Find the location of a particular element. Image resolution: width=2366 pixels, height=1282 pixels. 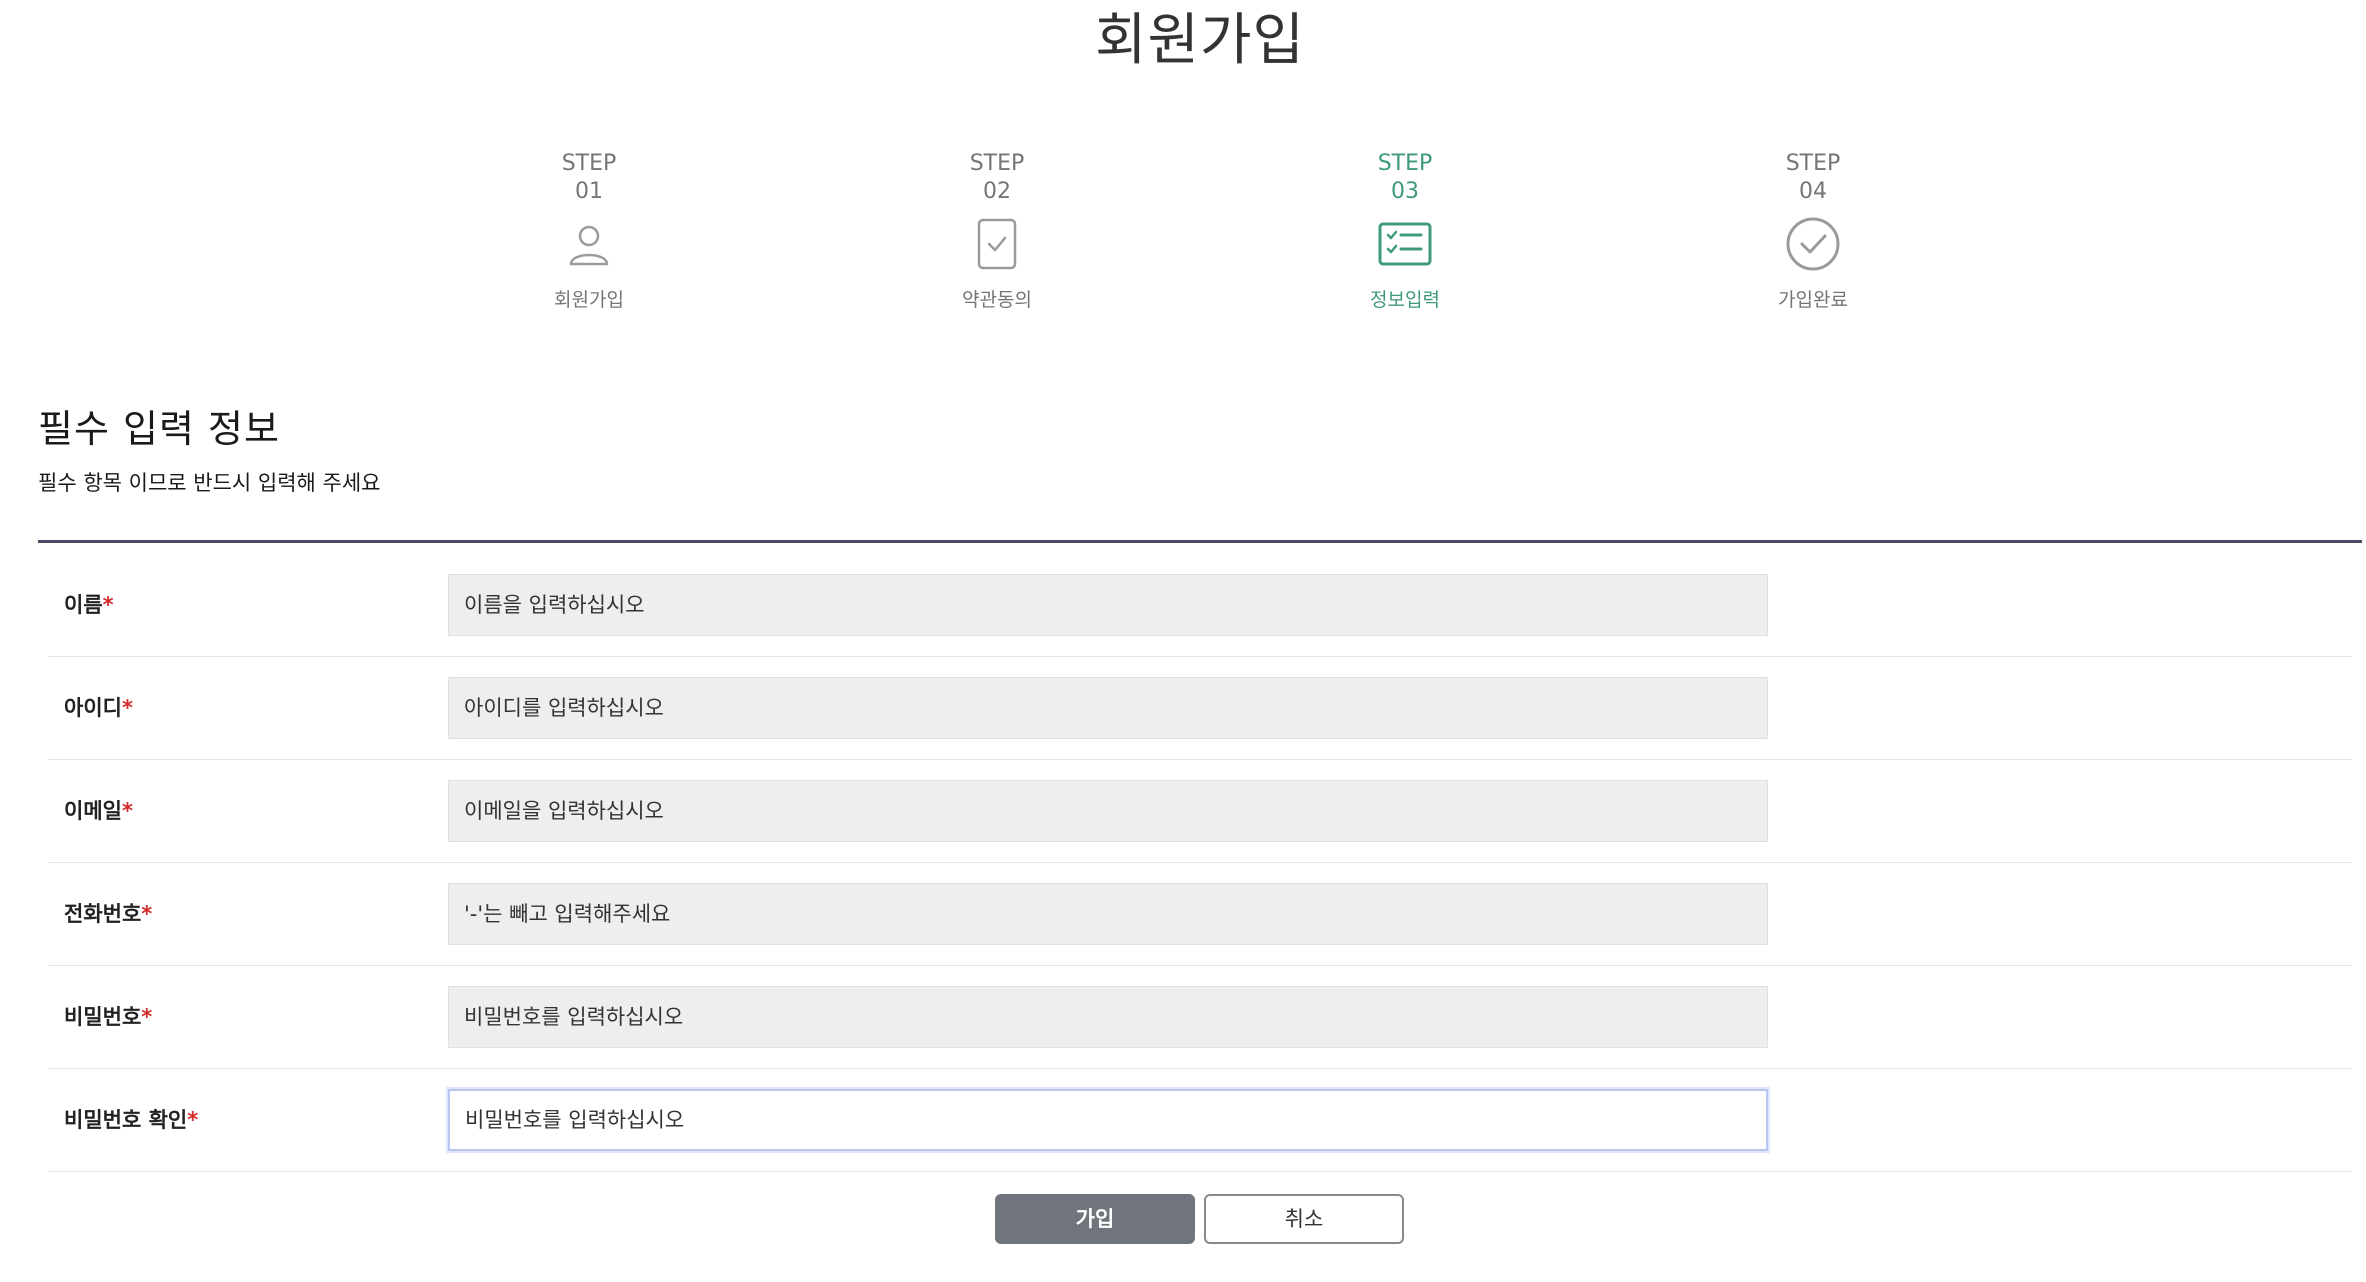

section-description: 필수 항목 이므로 반드시 입력해 주세요 is located at coordinates (209, 483).